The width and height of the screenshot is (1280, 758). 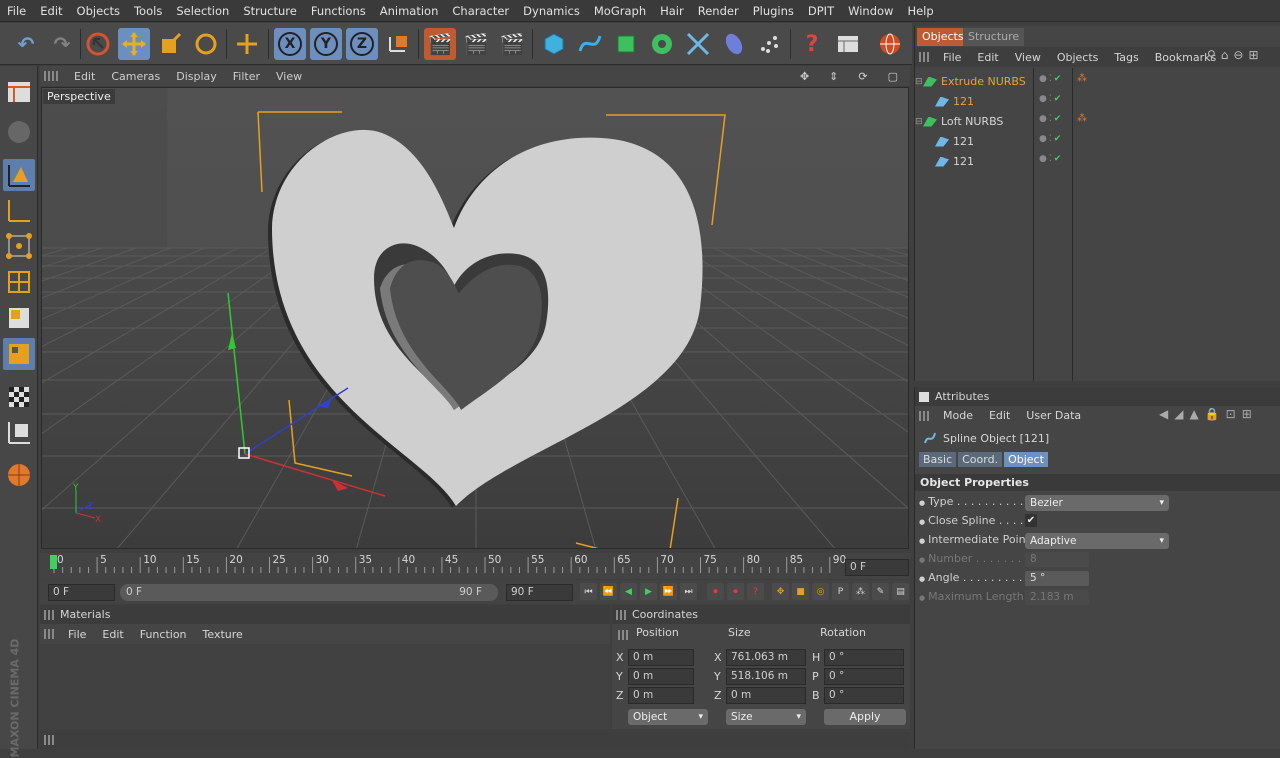 What do you see at coordinates (1031, 520) in the screenshot?
I see `close-spline-checkbox: ✔` at bounding box center [1031, 520].